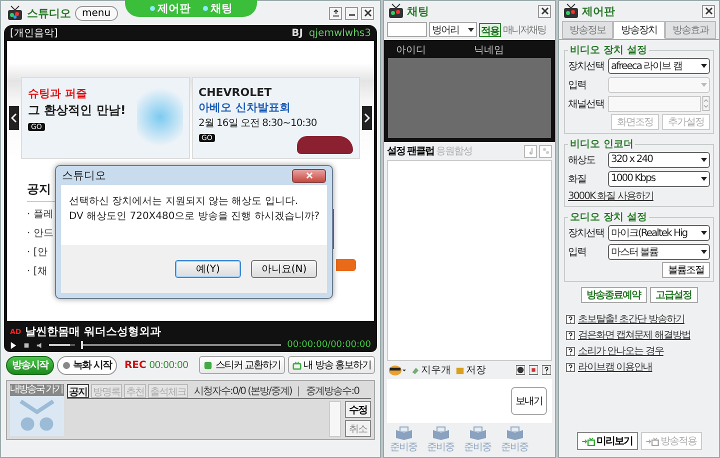 The width and height of the screenshot is (720, 458). I want to click on board-tab: 공지, so click(78, 391).